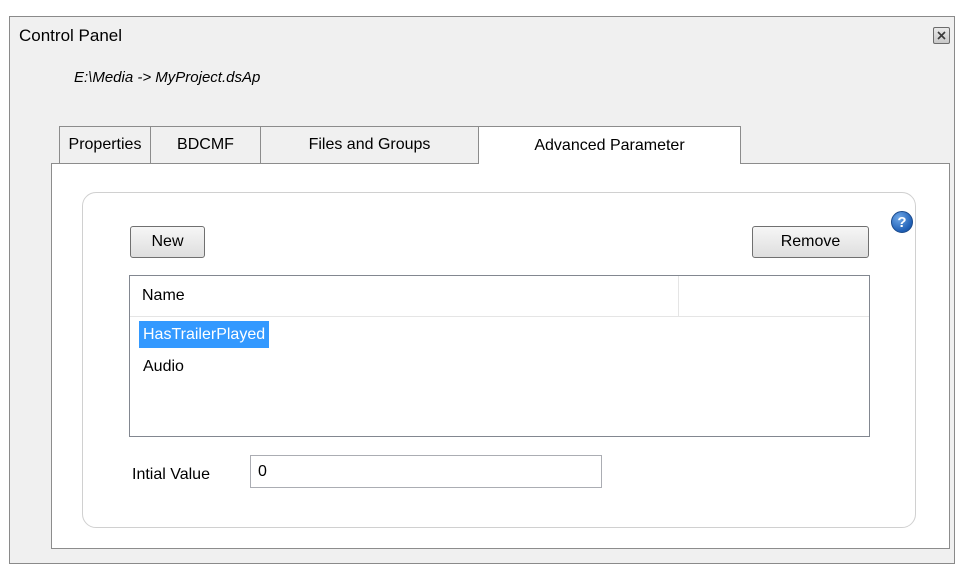 Image resolution: width=957 pixels, height=567 pixels. What do you see at coordinates (902, 222) in the screenshot?
I see `help-icon: ?` at bounding box center [902, 222].